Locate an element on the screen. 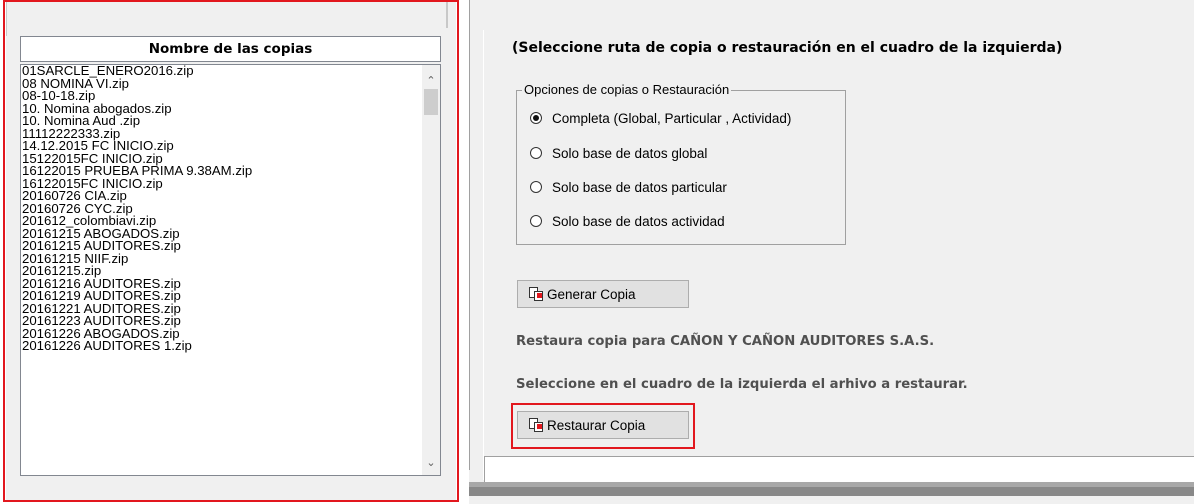 The image size is (1194, 504). radio-label: Solo base de datos global is located at coordinates (630, 153).